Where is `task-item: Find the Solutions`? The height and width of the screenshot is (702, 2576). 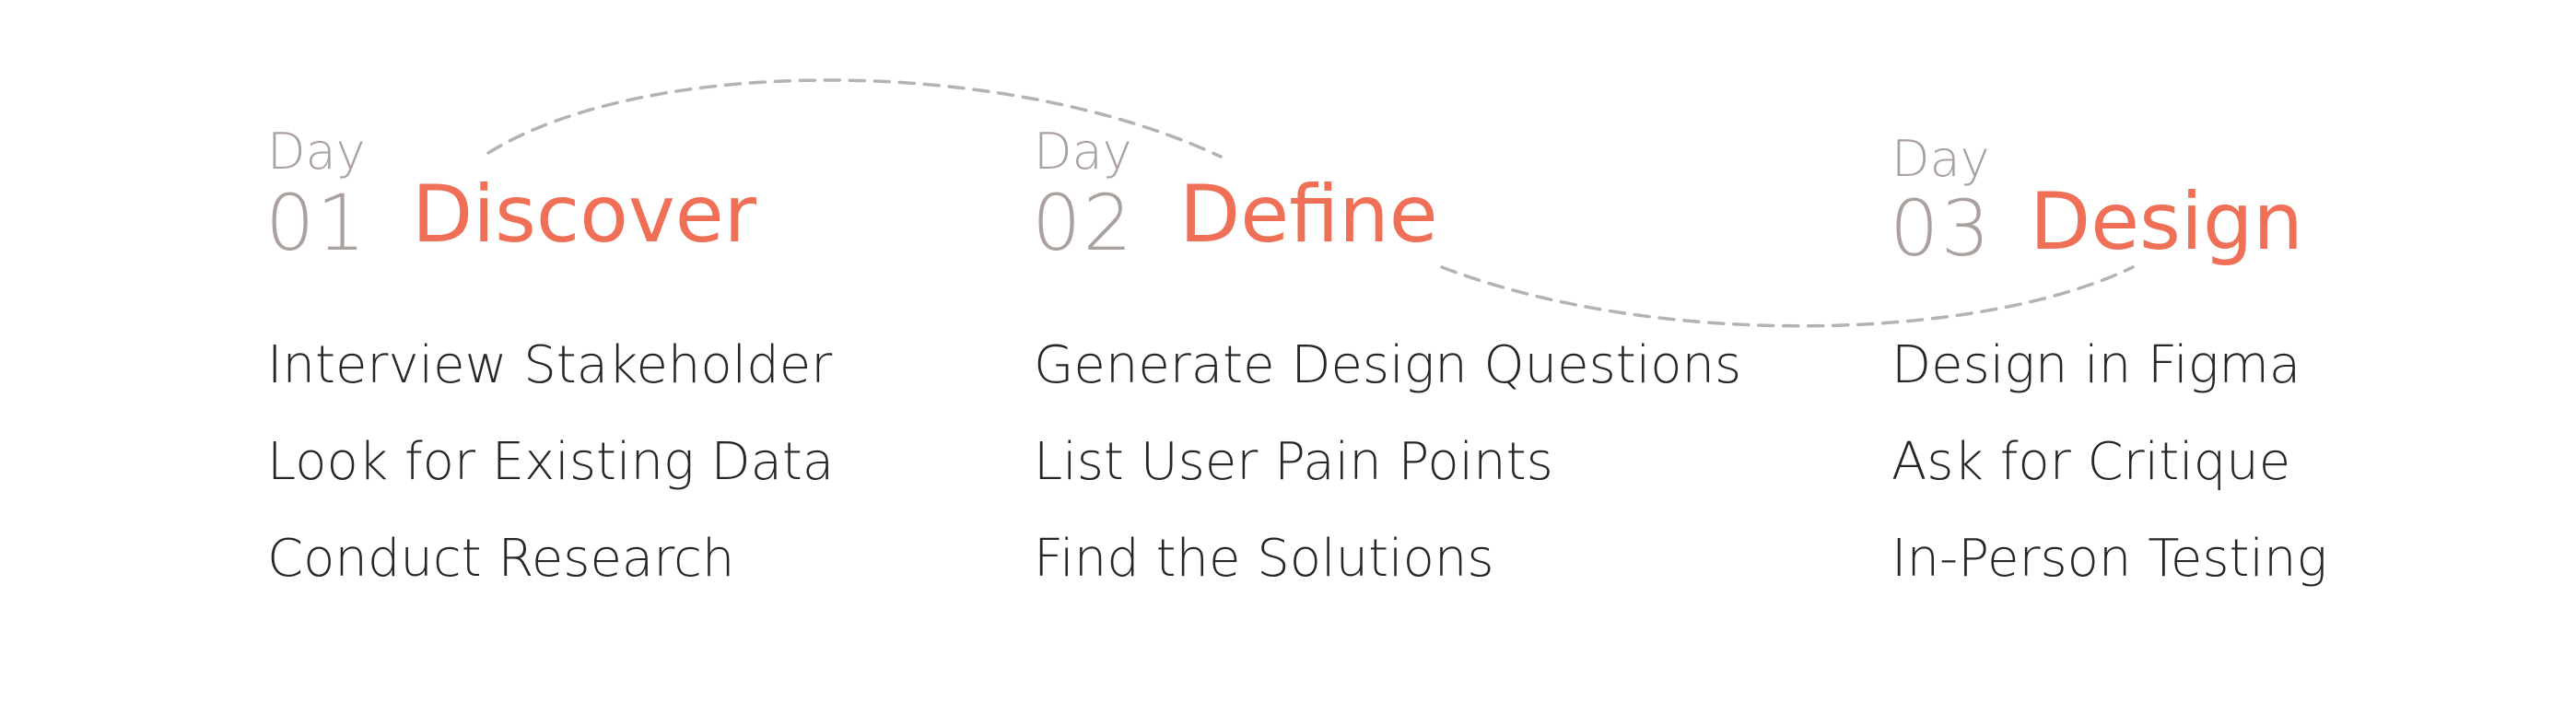
task-item: Find the Solutions is located at coordinates (1264, 559).